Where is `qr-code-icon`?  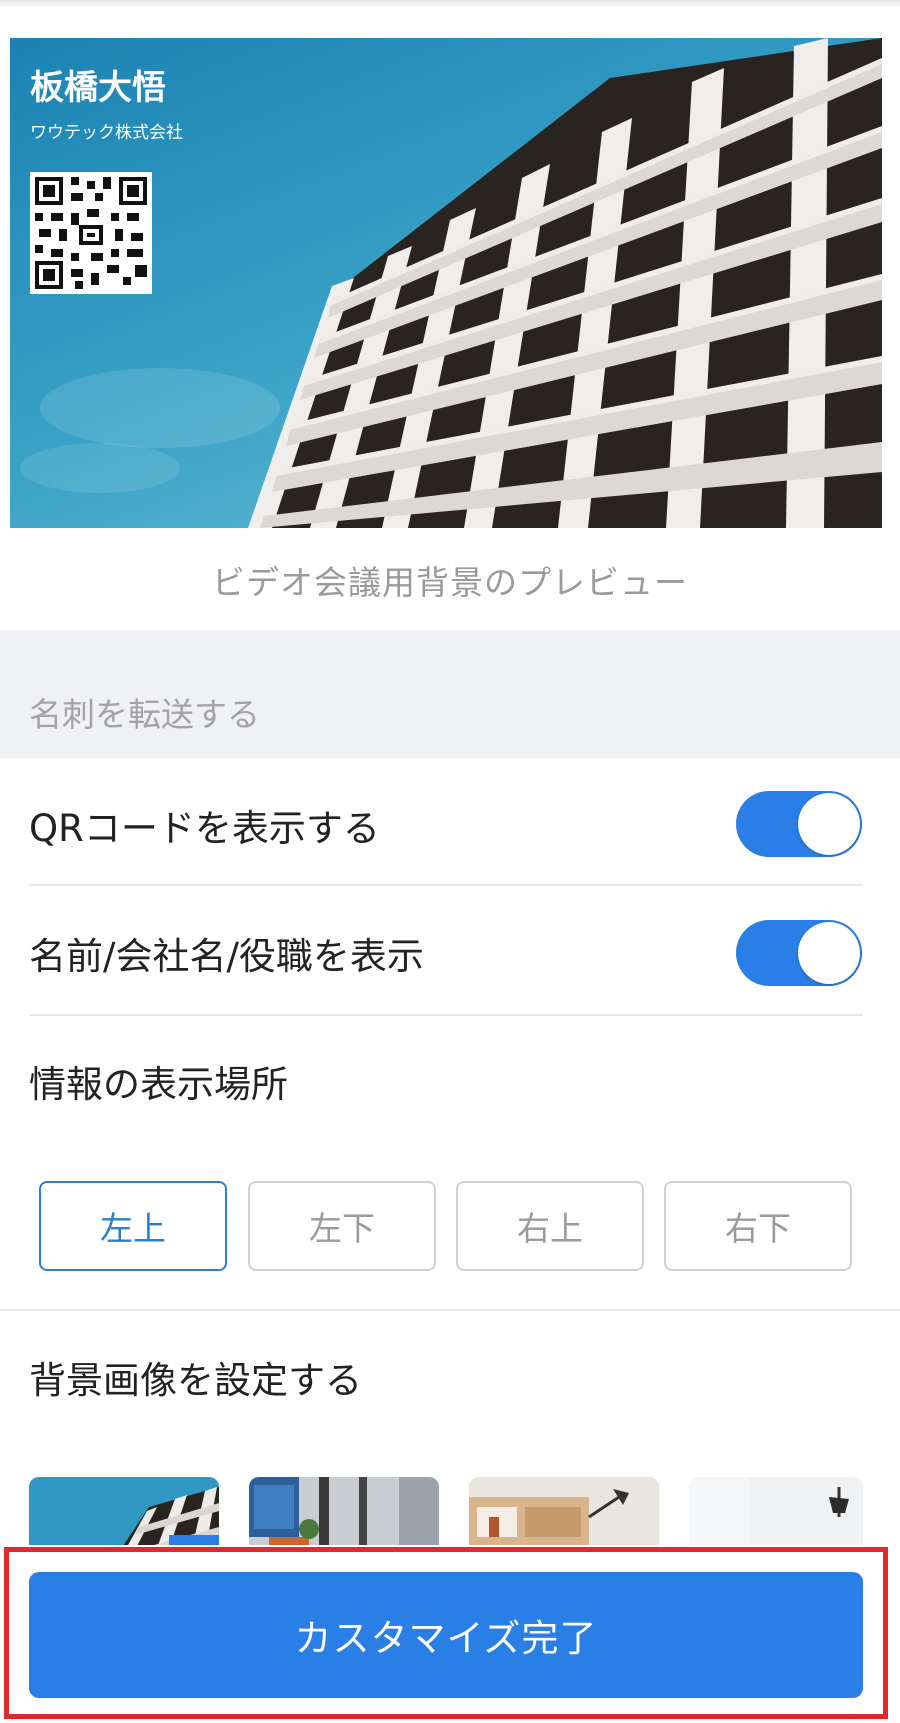
qr-code-icon is located at coordinates (91, 233).